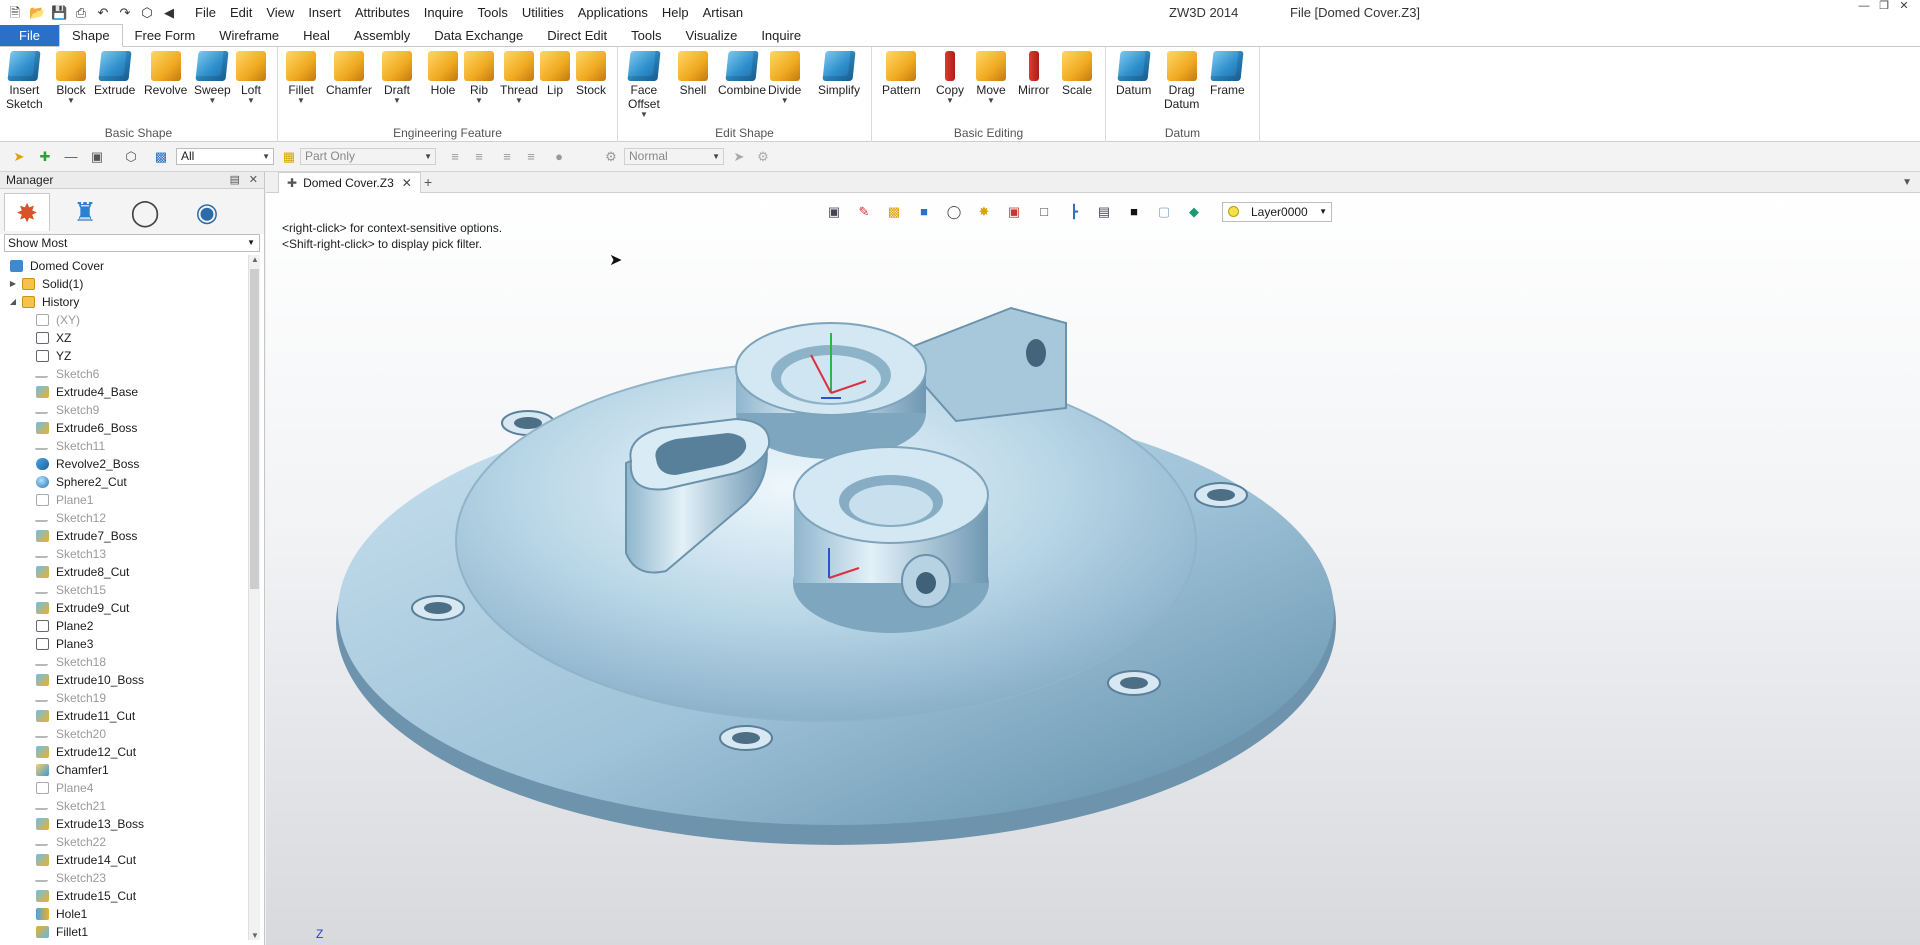  What do you see at coordinates (1904, 6) in the screenshot?
I see `close-icon: ✕` at bounding box center [1904, 6].